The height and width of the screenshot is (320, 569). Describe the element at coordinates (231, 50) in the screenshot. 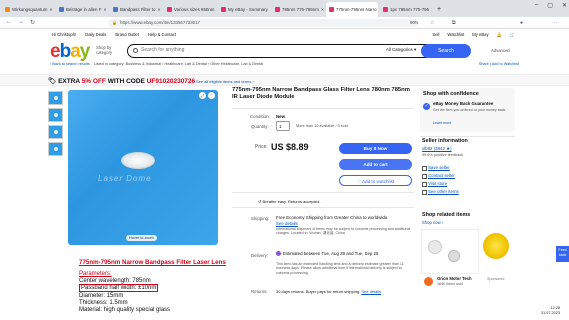

I see `search-input` at that location.